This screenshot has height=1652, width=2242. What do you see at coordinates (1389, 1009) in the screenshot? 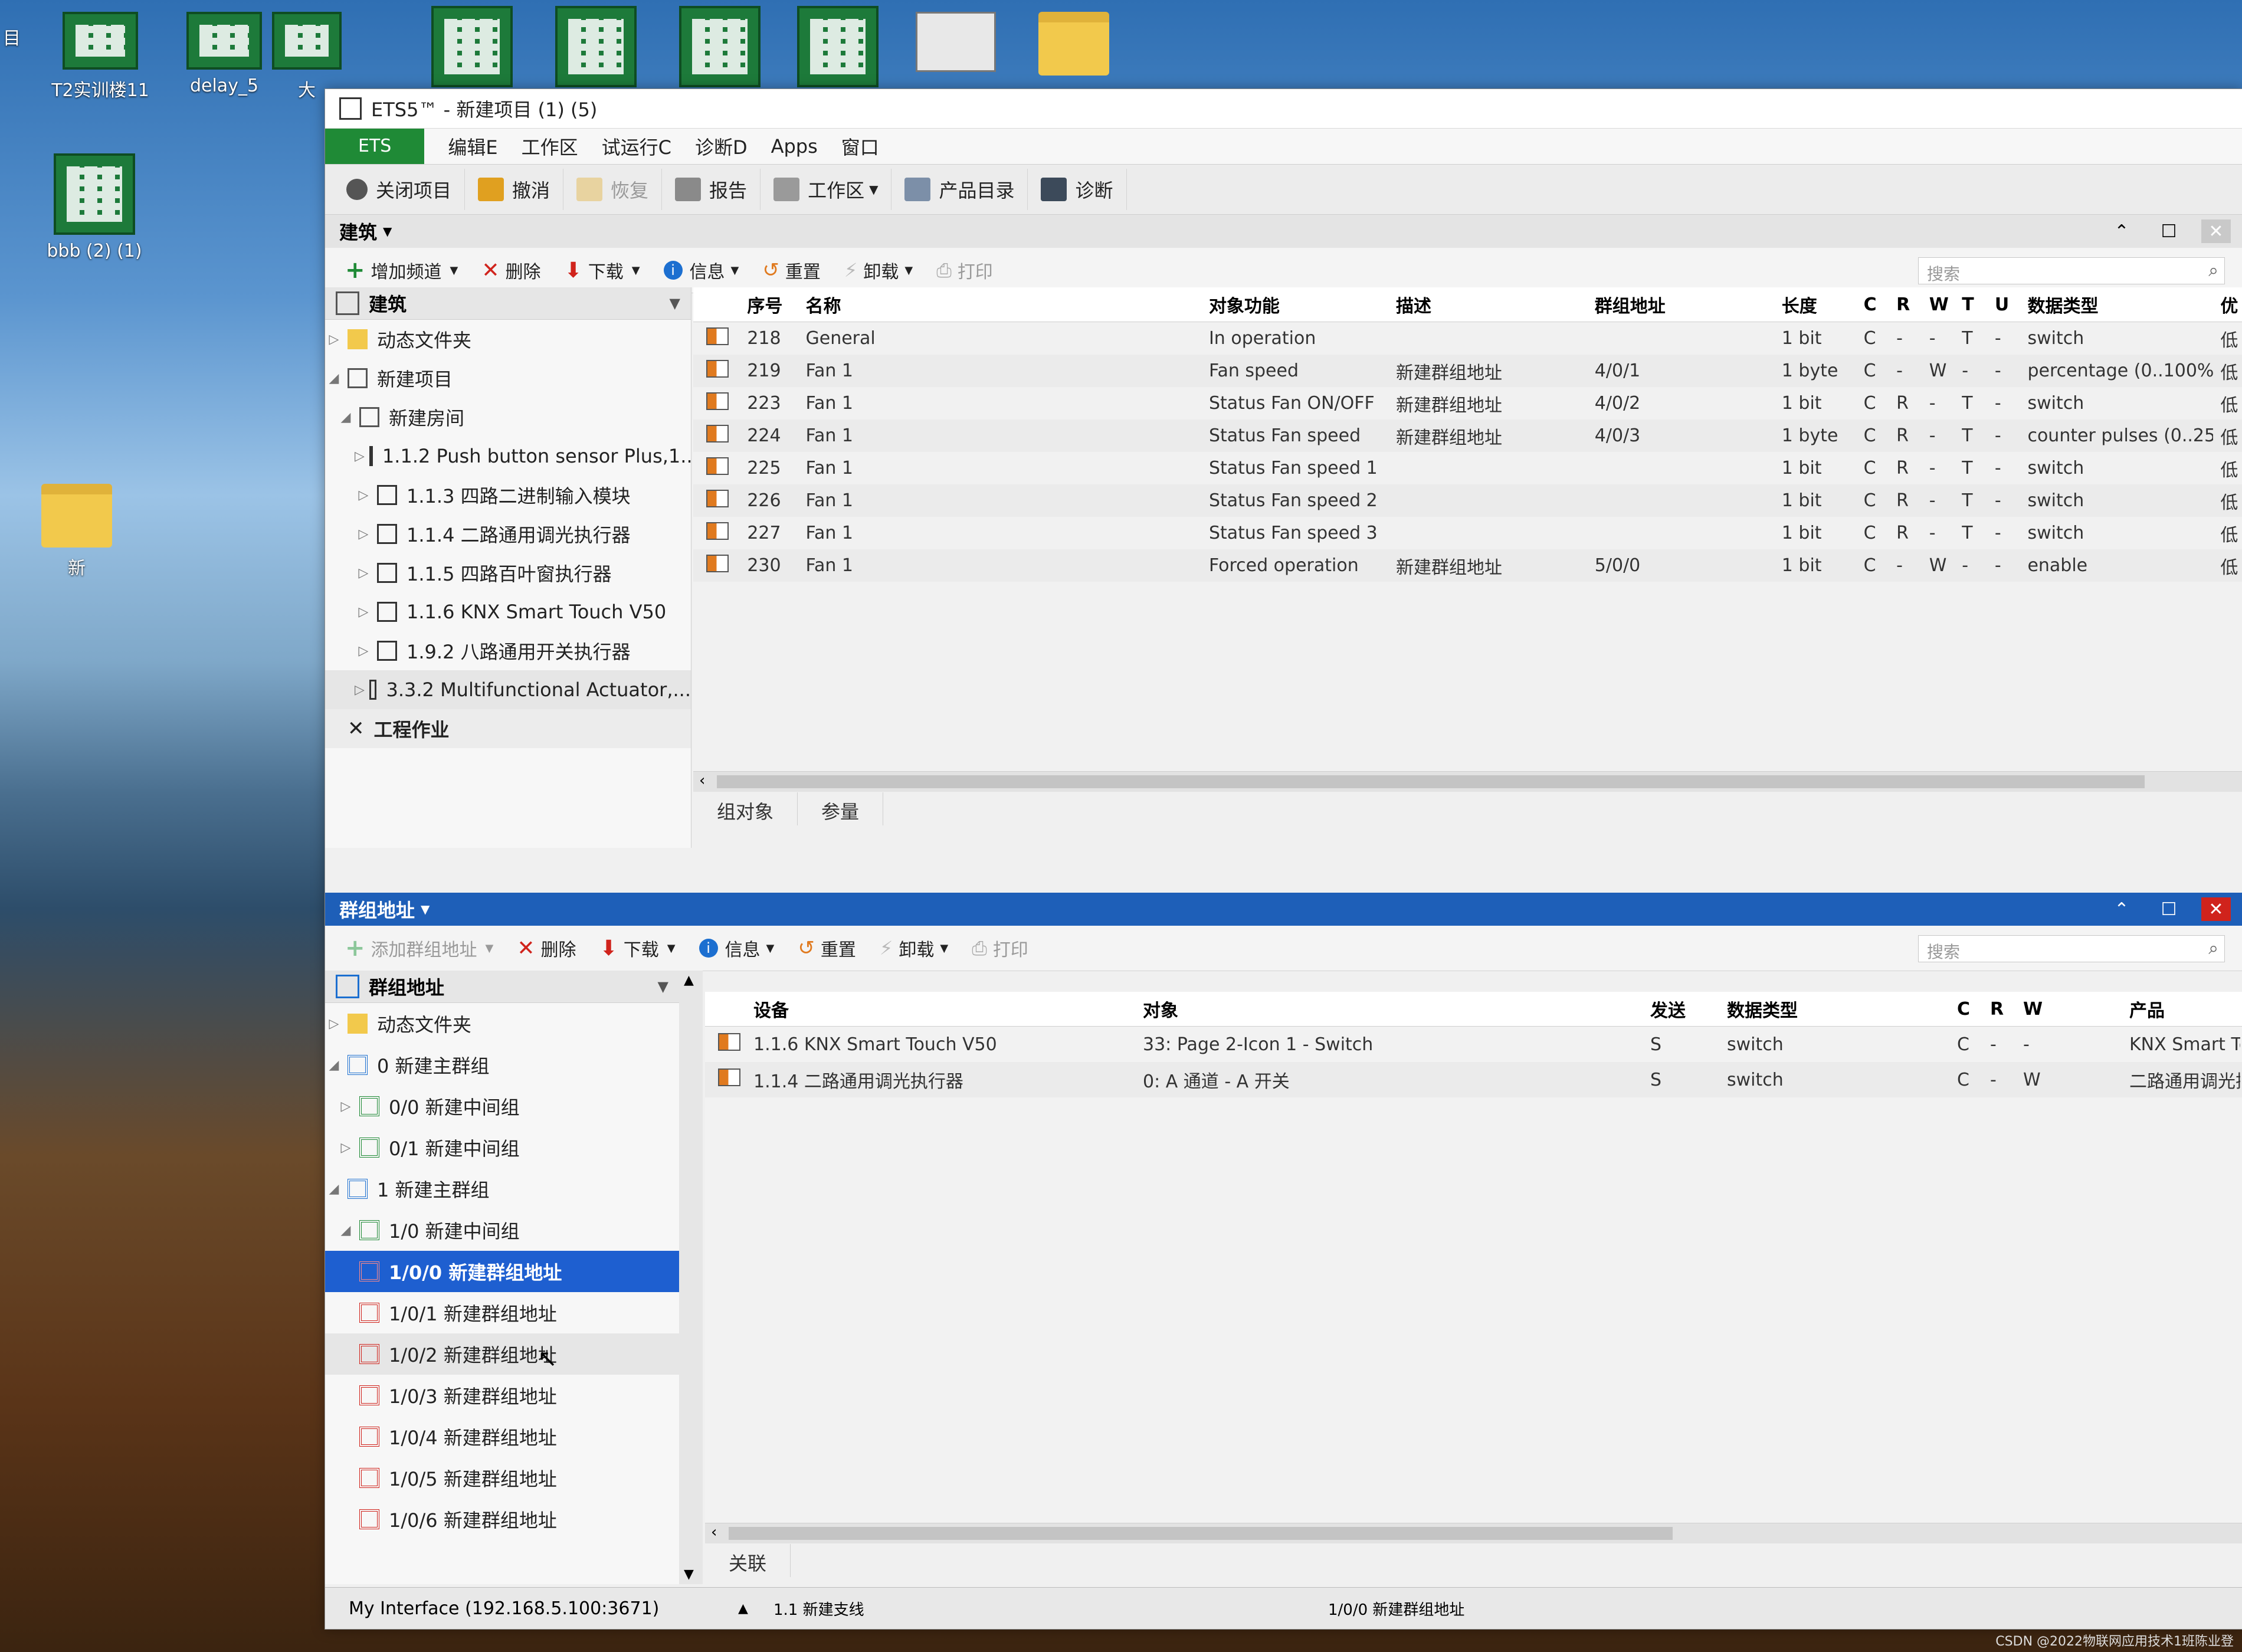
I see `col-object: 对象` at bounding box center [1389, 1009].